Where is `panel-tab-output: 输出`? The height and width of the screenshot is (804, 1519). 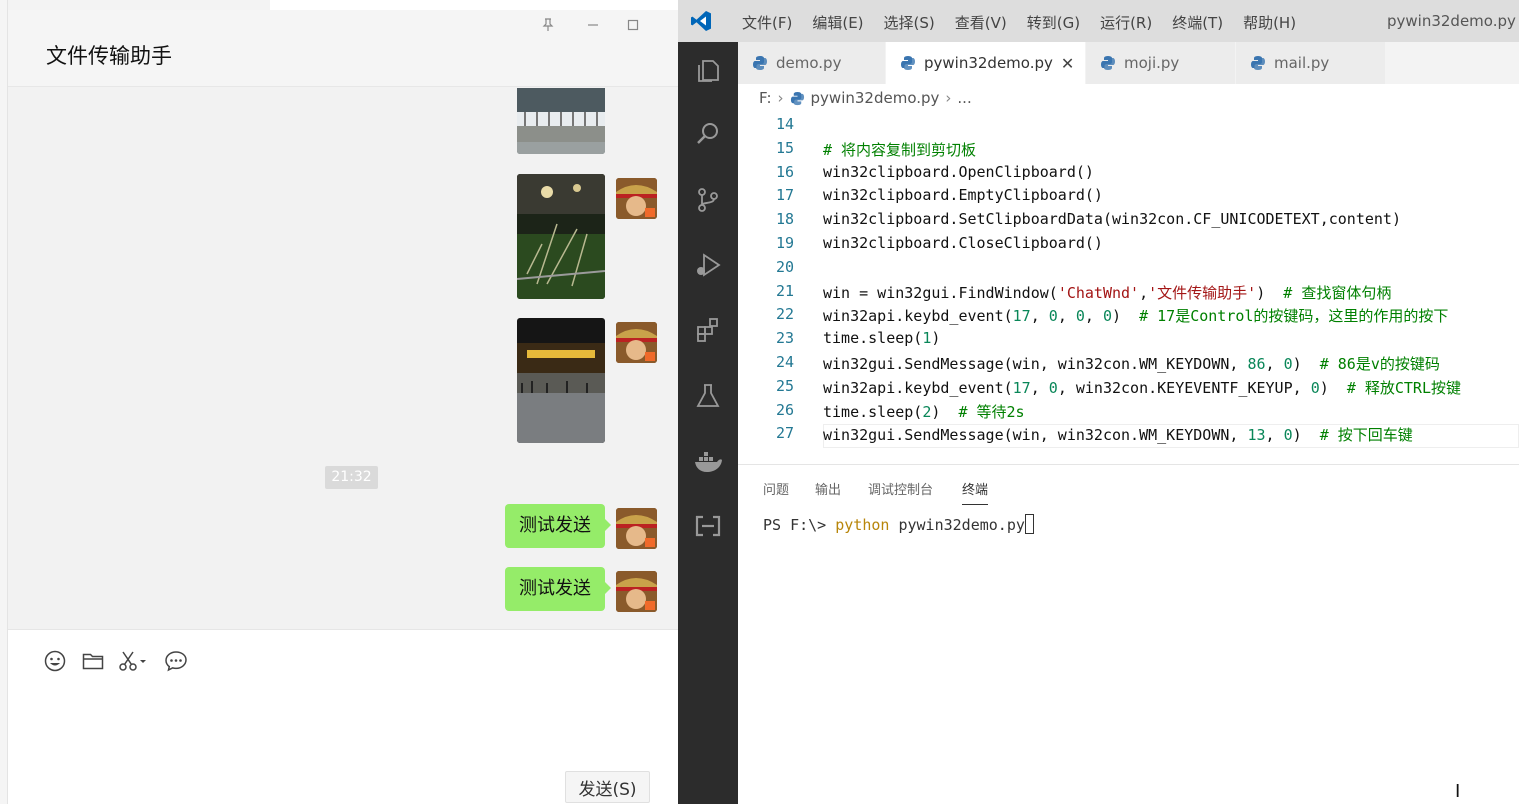 panel-tab-output: 输出 is located at coordinates (828, 488).